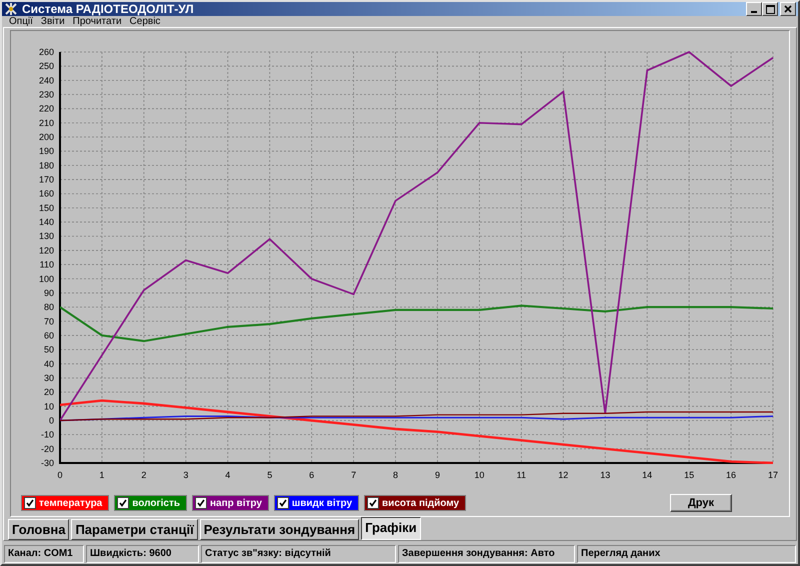 Image resolution: width=800 pixels, height=566 pixels. Describe the element at coordinates (46, 250) in the screenshot. I see `y-tick-label: 120` at that location.